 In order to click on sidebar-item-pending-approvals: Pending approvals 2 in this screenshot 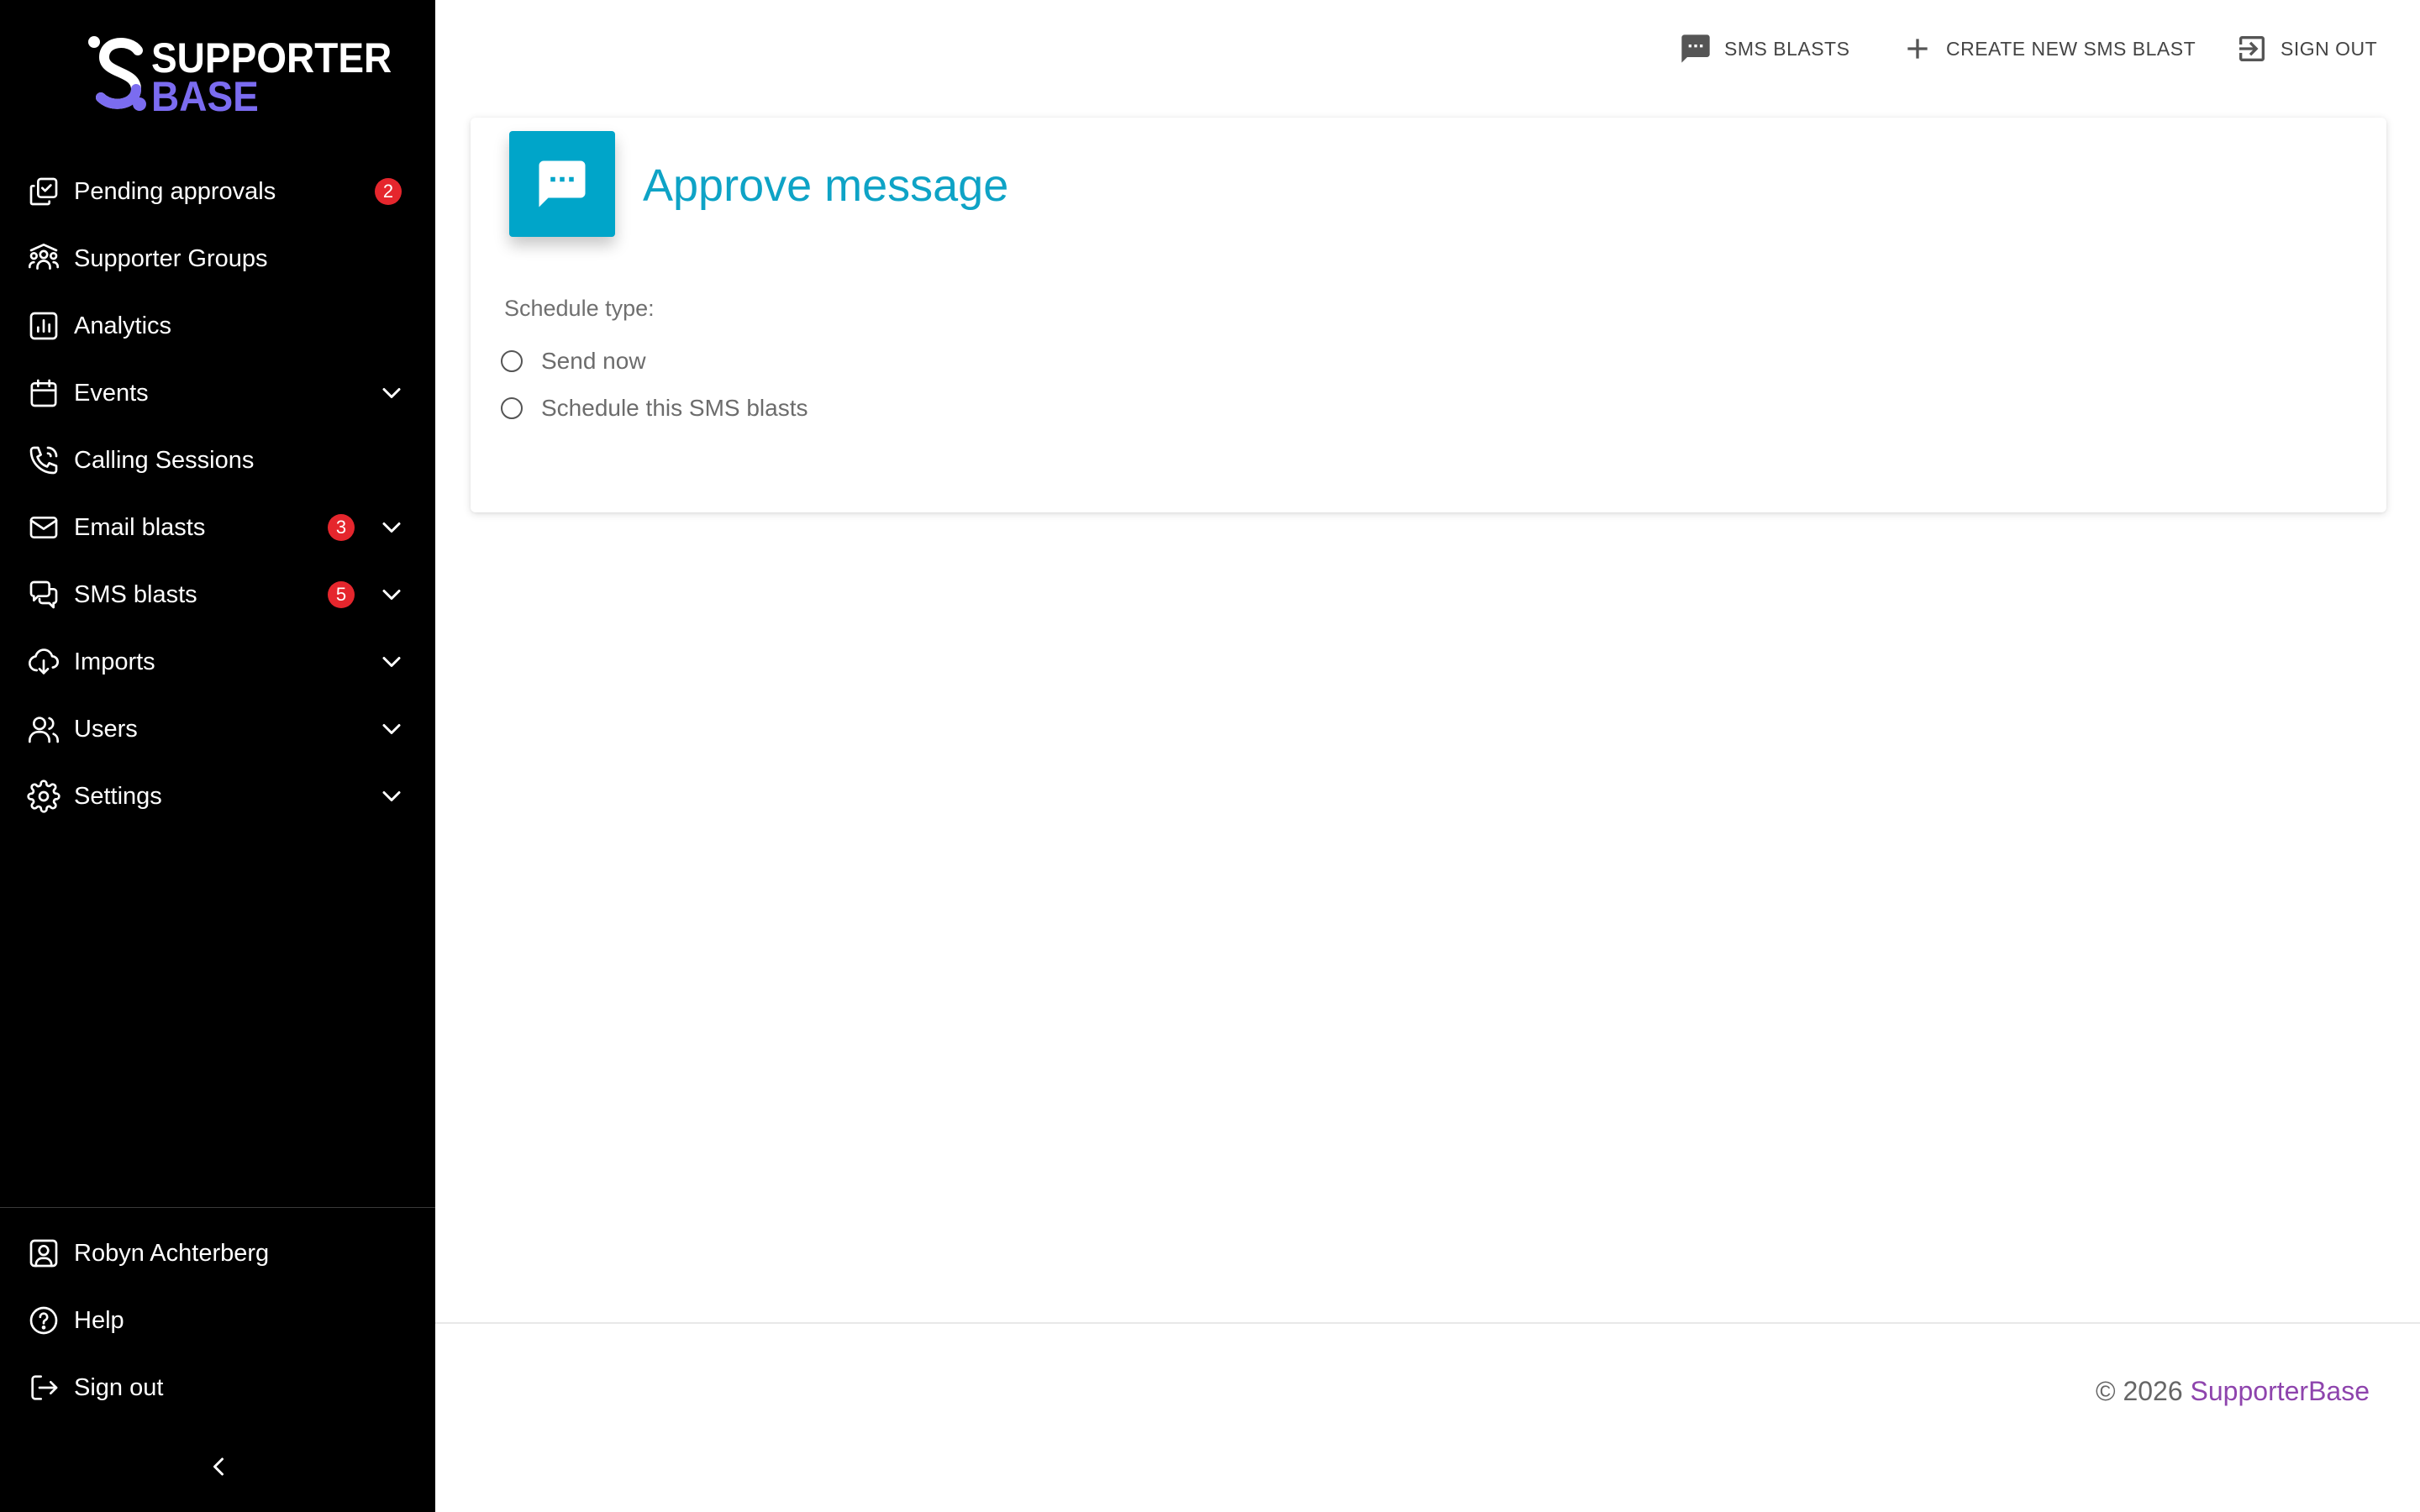, I will do `click(218, 191)`.